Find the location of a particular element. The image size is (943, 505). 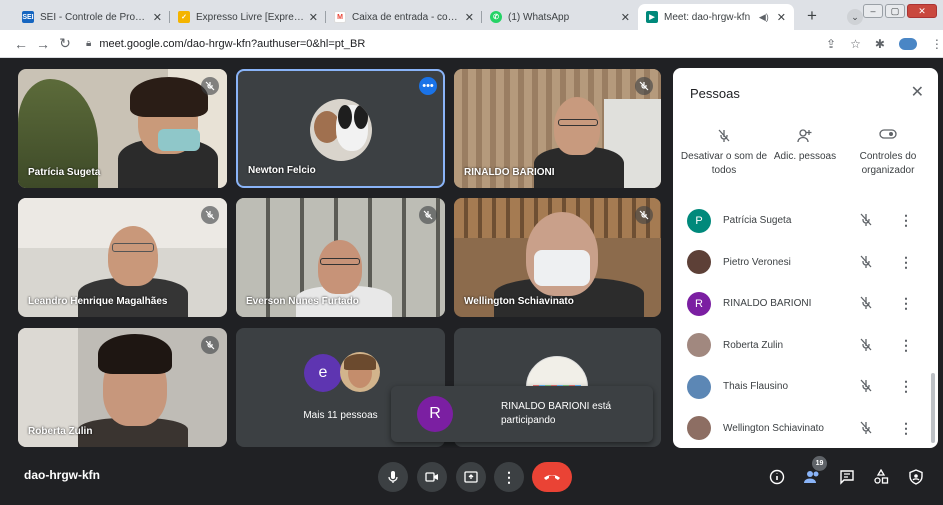

share-icon: ⇪ is located at coordinates (831, 44).